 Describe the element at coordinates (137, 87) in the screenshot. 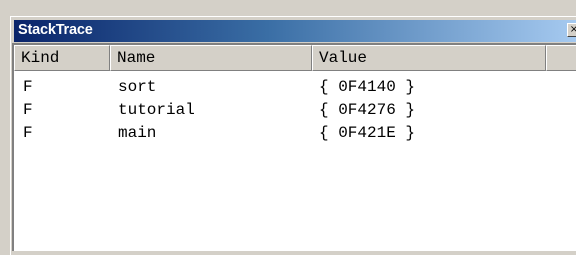

I see `name-cell: sort` at that location.